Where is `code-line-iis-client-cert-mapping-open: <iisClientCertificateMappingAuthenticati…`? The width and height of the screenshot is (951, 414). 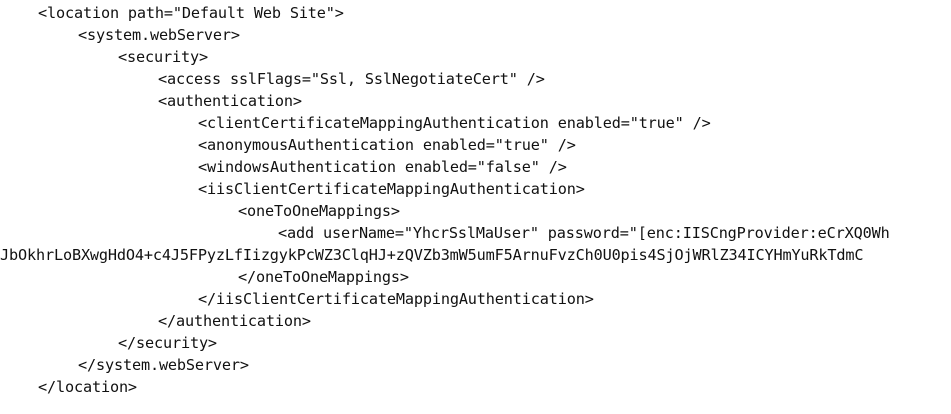
code-line-iis-client-cert-mapping-open: <iisClientCertificateMappingAuthenticati… is located at coordinates (391, 189).